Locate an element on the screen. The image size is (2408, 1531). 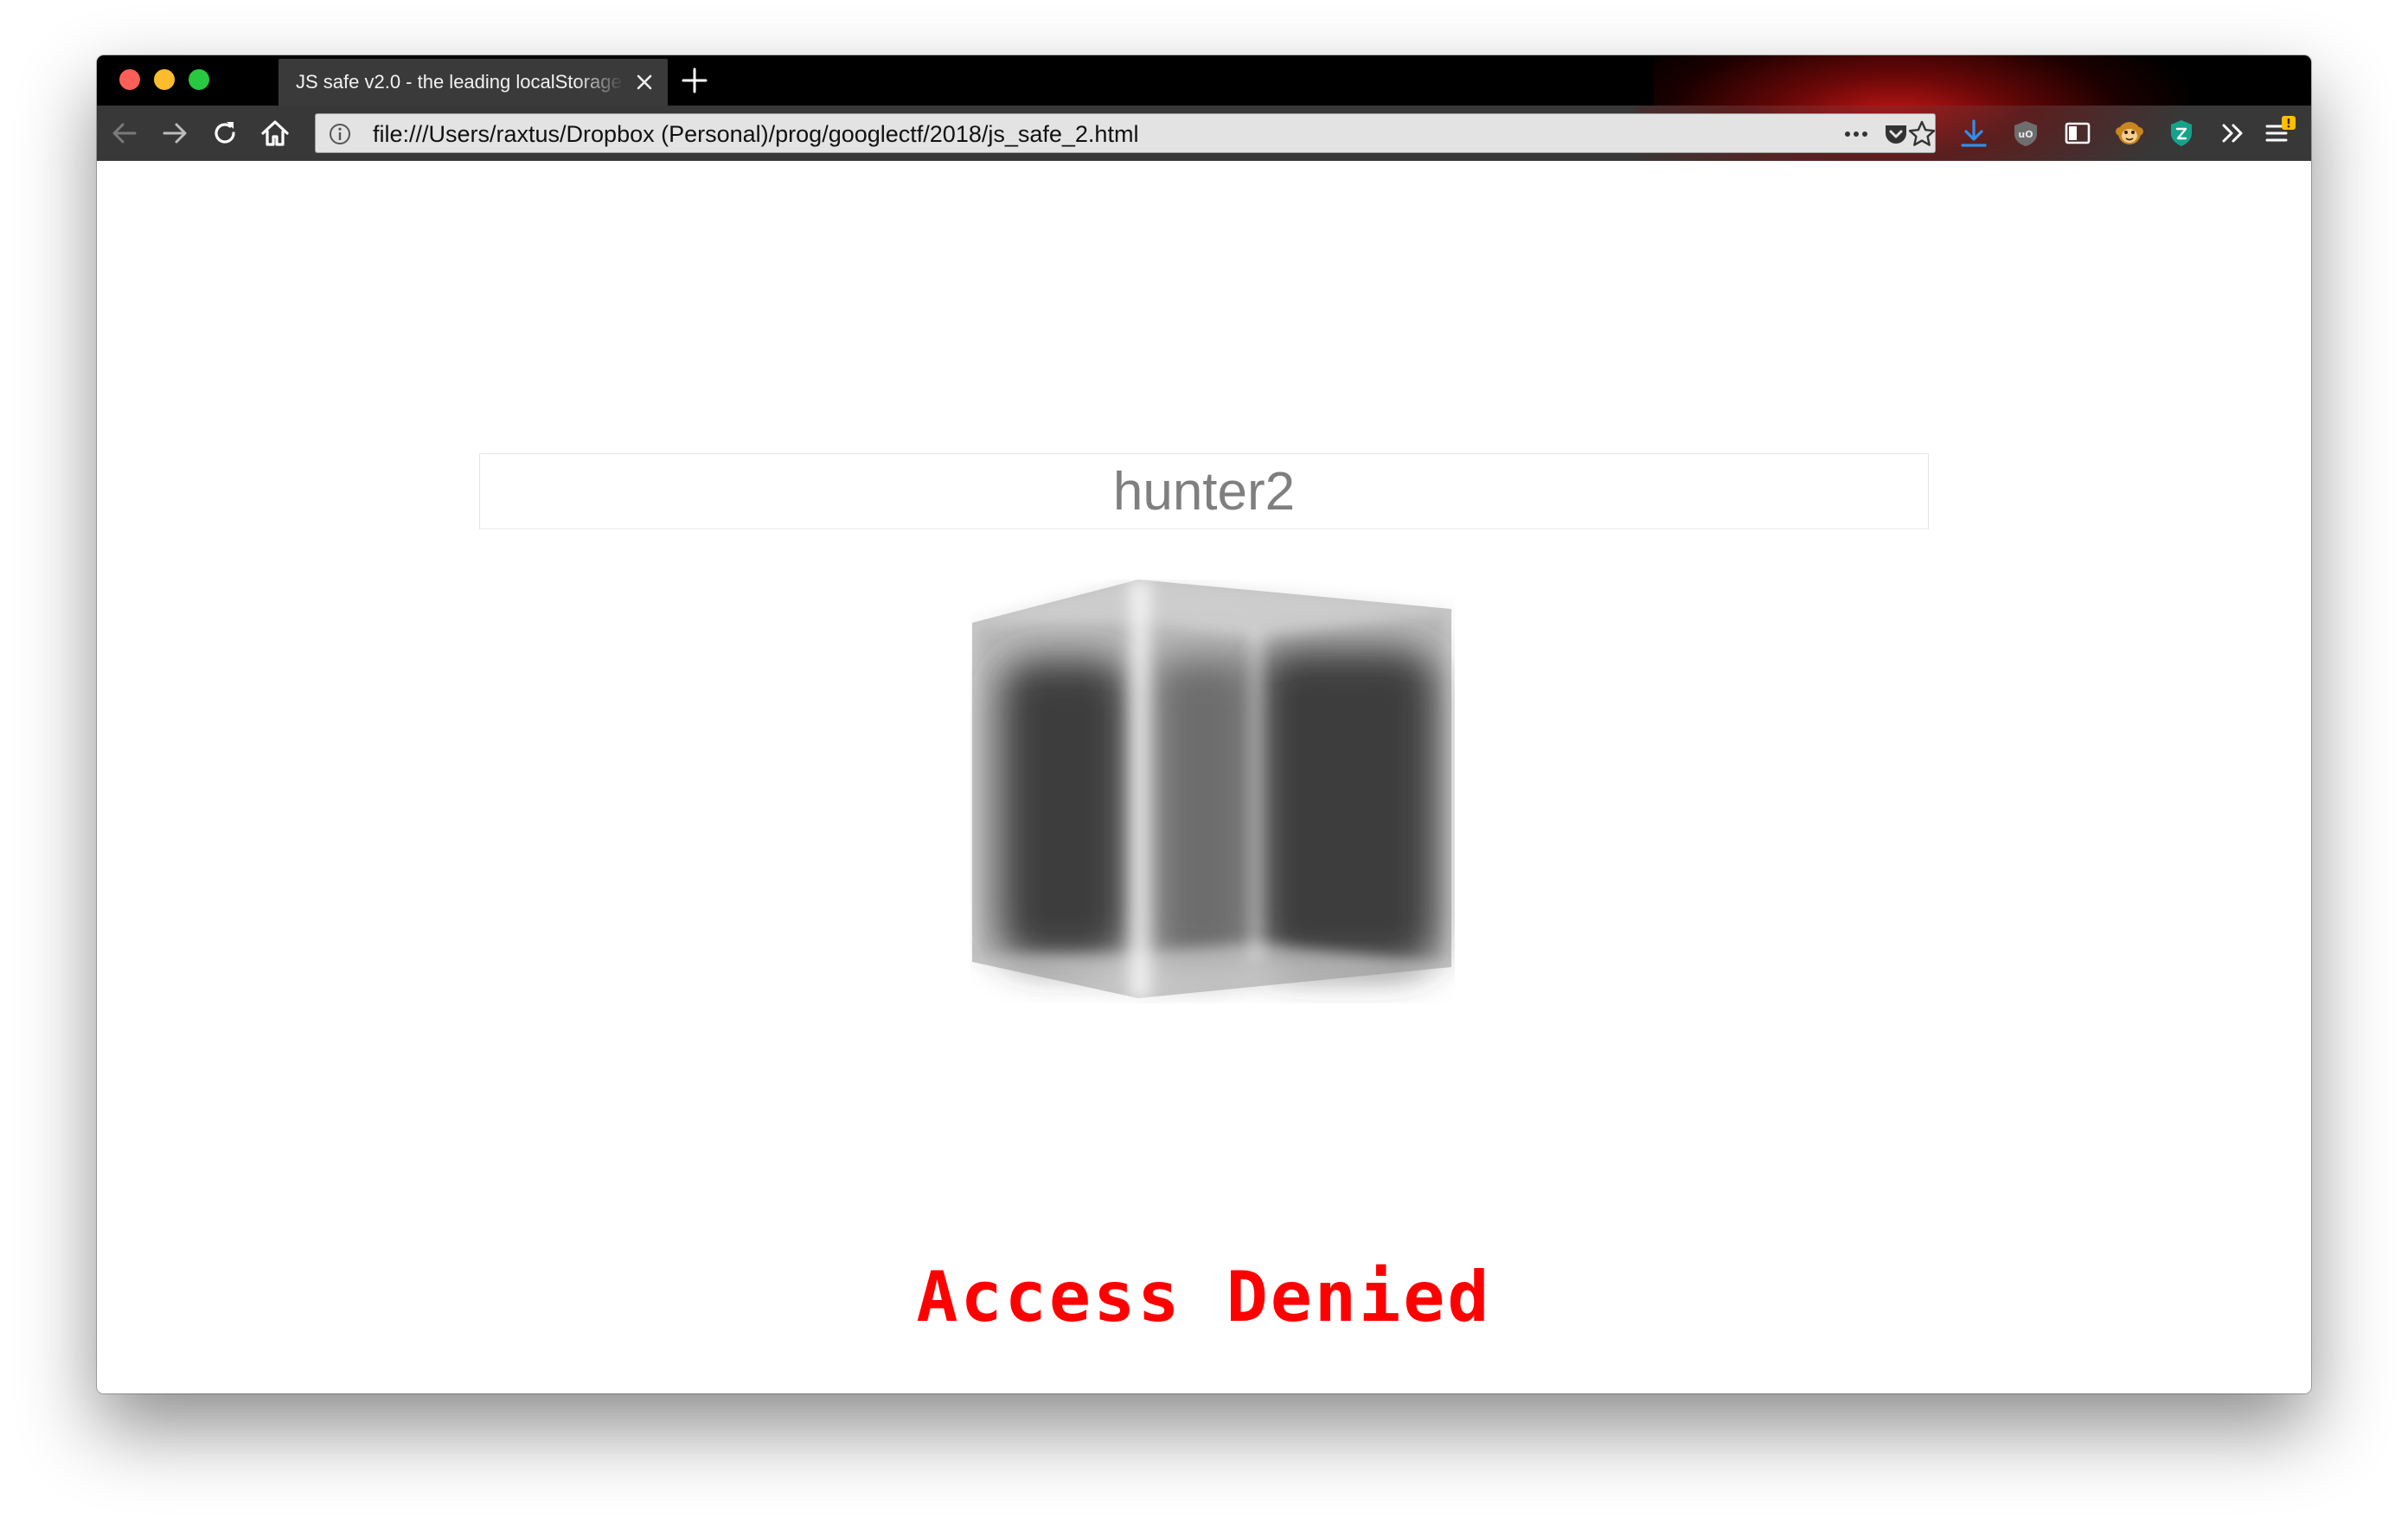
back-button is located at coordinates (125, 133).